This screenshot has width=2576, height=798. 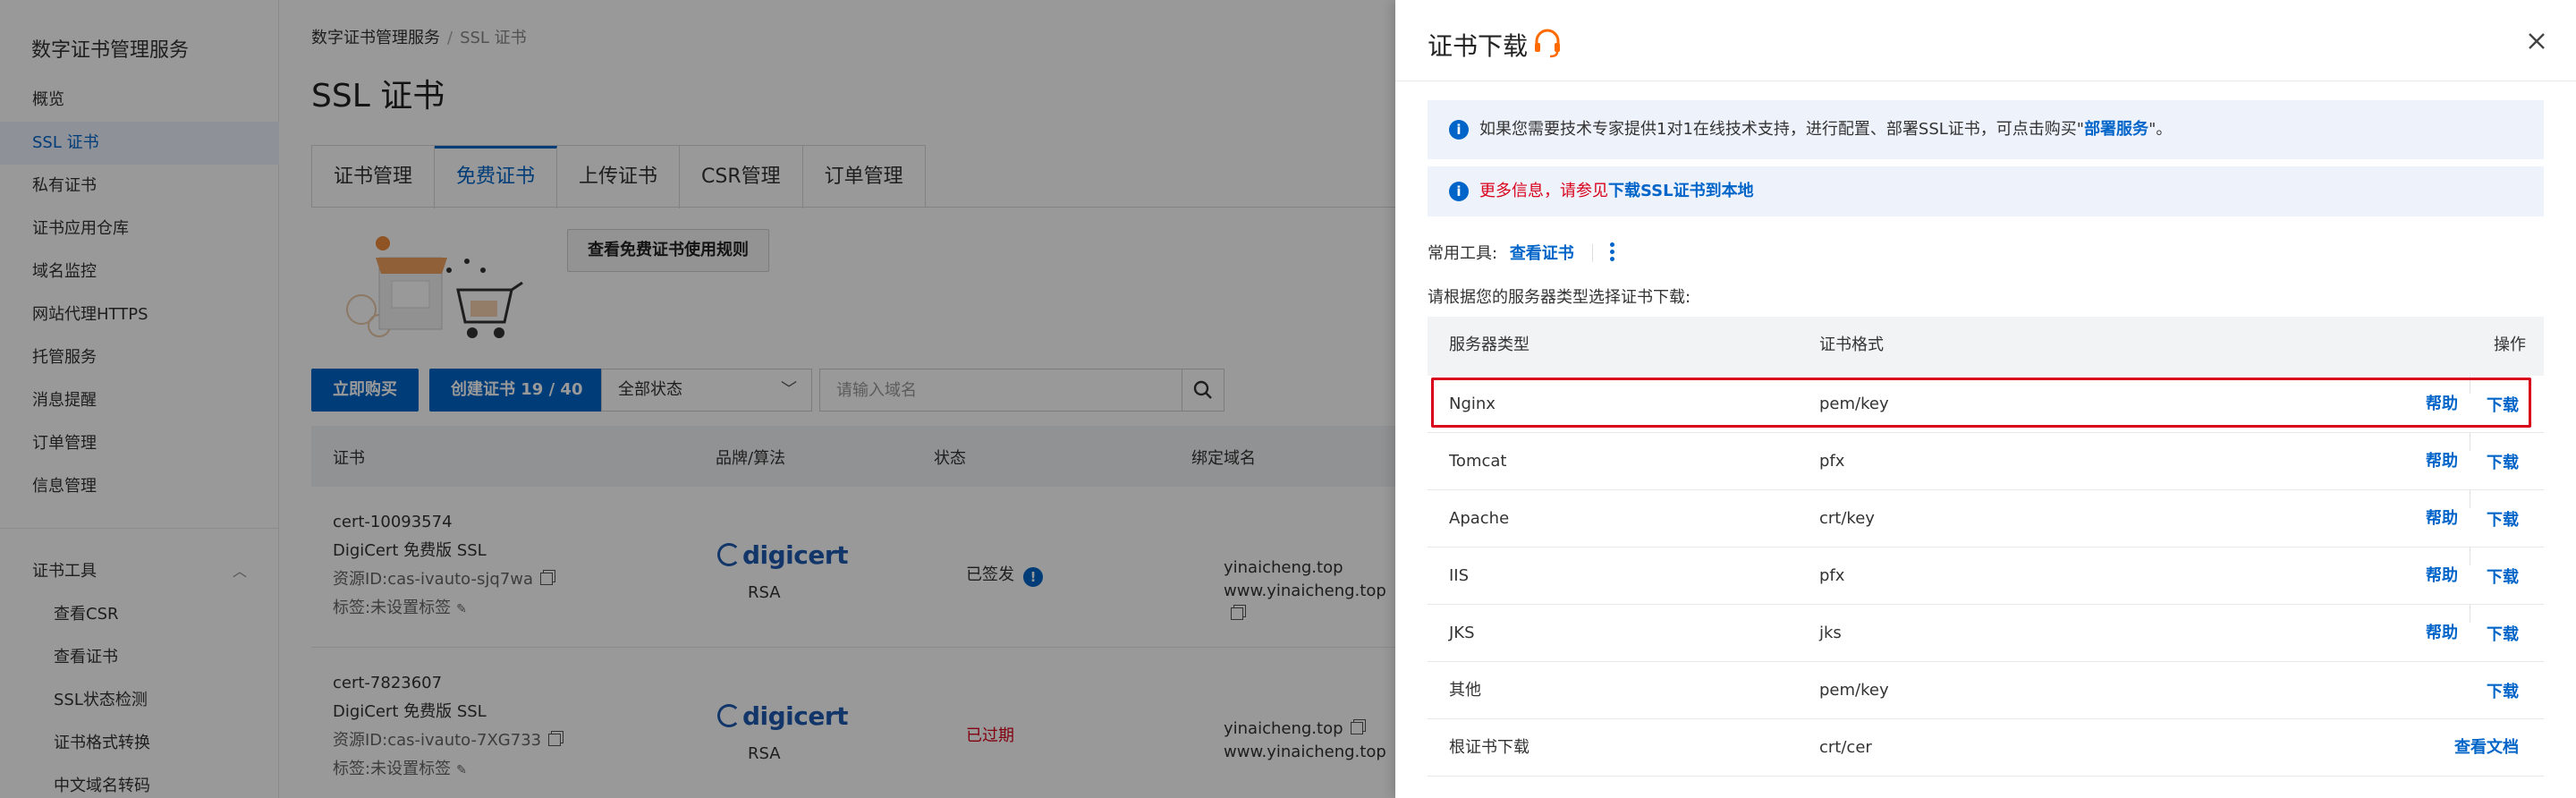 I want to click on common-tools: 常用工具: 查看证书, so click(x=1521, y=254).